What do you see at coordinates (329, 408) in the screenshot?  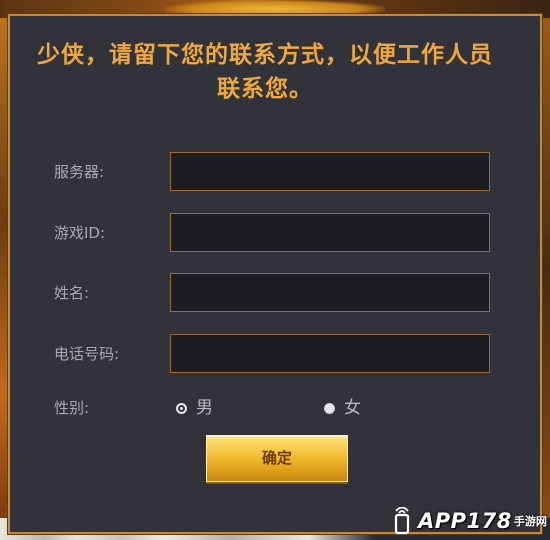 I see `radio-unchecked-icon` at bounding box center [329, 408].